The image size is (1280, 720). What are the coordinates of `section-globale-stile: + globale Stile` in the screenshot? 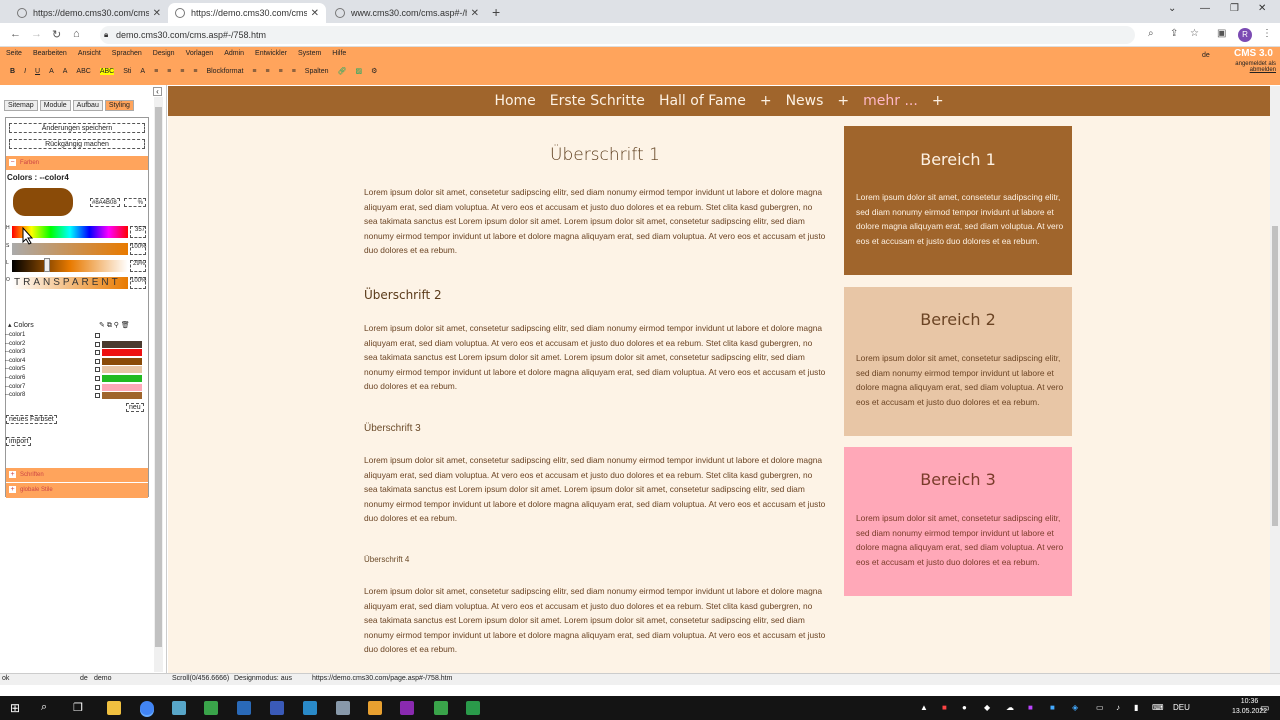 It's located at (77, 490).